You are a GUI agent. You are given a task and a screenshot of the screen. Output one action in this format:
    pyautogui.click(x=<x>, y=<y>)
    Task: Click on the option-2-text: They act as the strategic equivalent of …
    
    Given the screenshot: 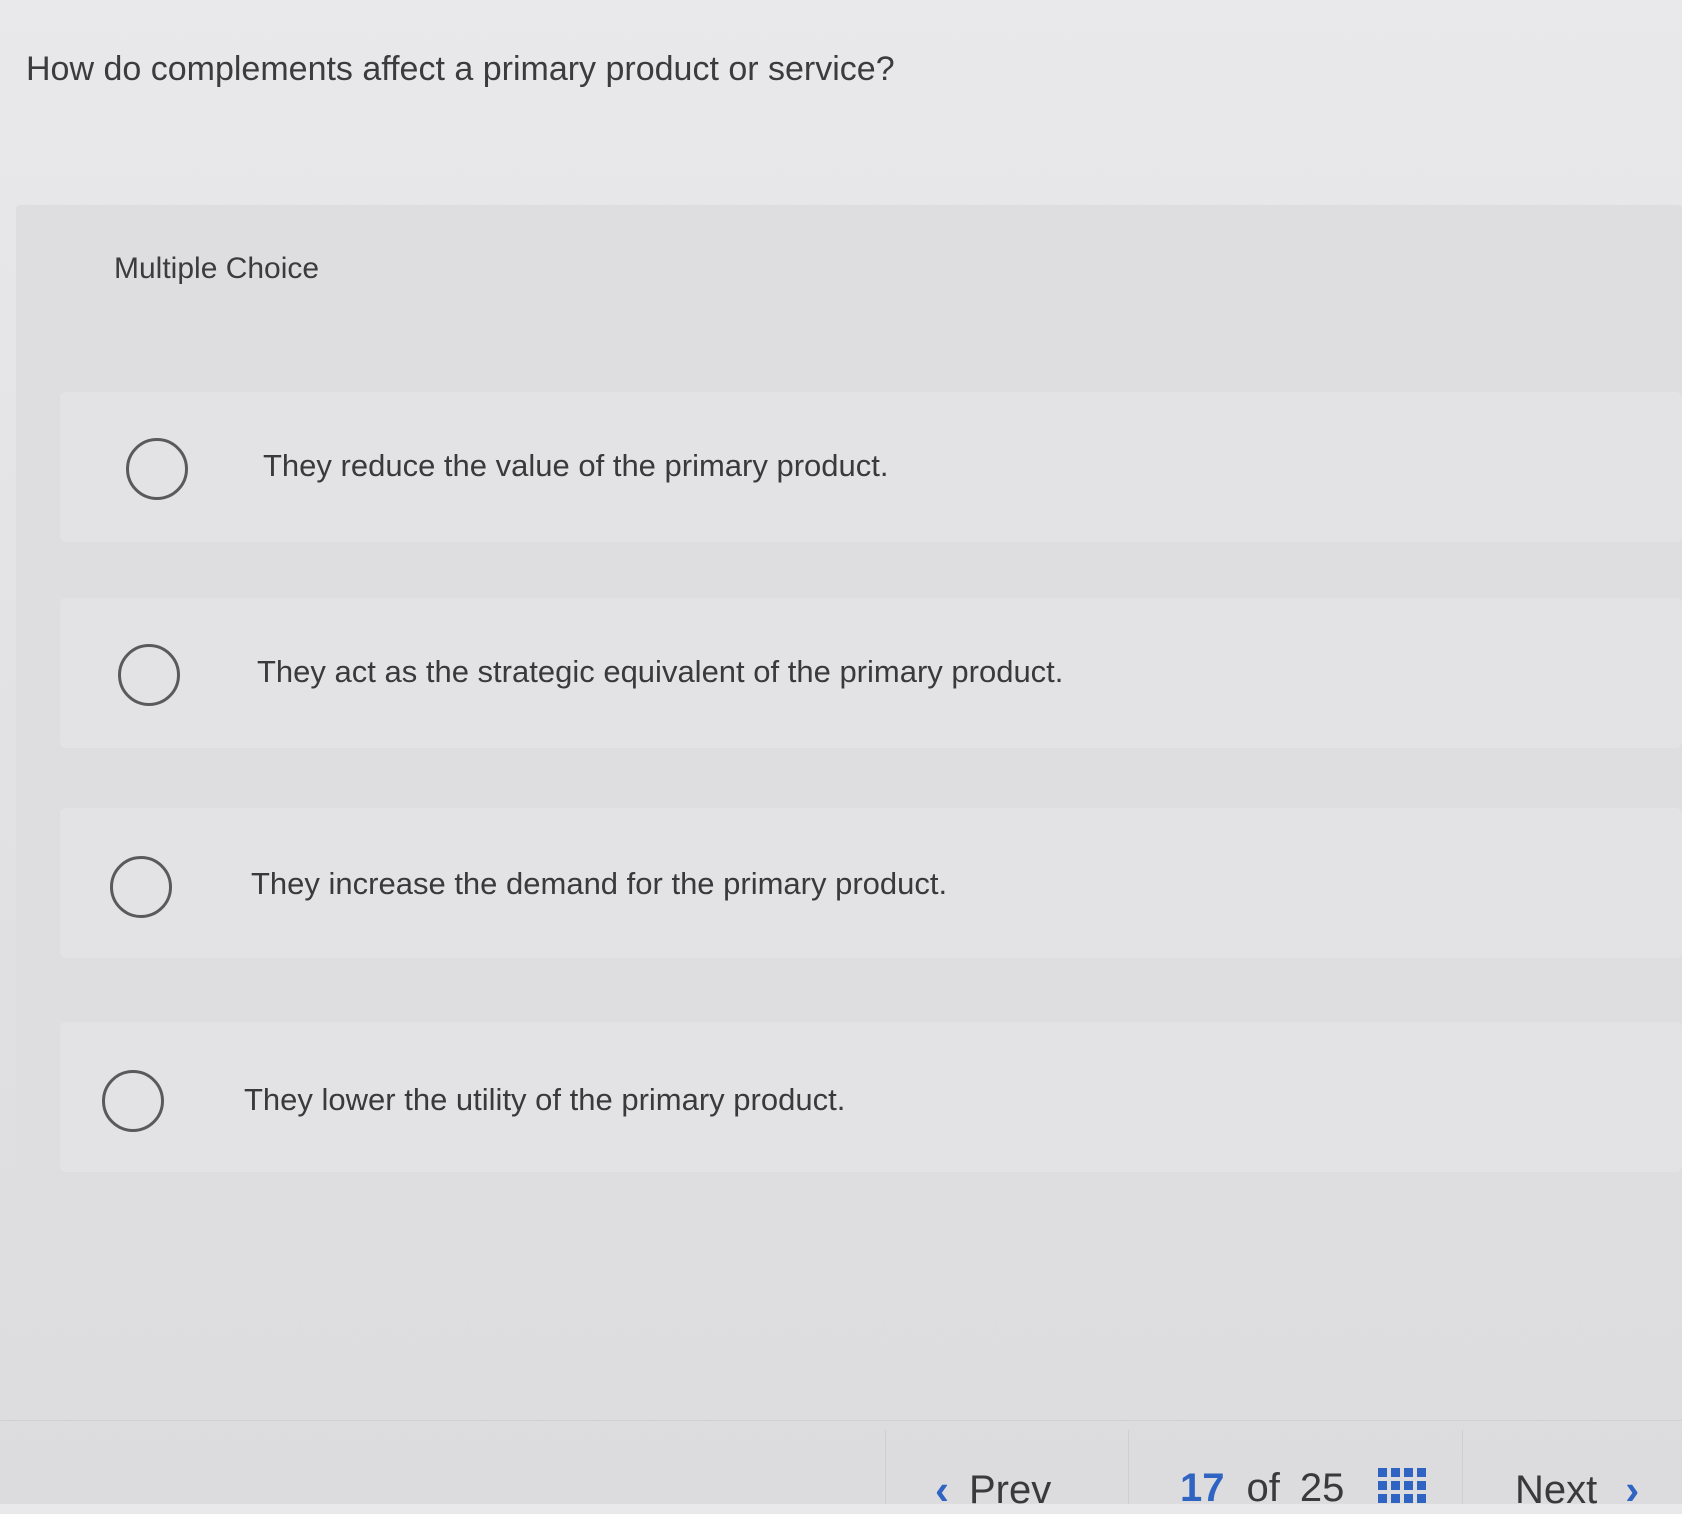 What is the action you would take?
    pyautogui.click(x=660, y=671)
    